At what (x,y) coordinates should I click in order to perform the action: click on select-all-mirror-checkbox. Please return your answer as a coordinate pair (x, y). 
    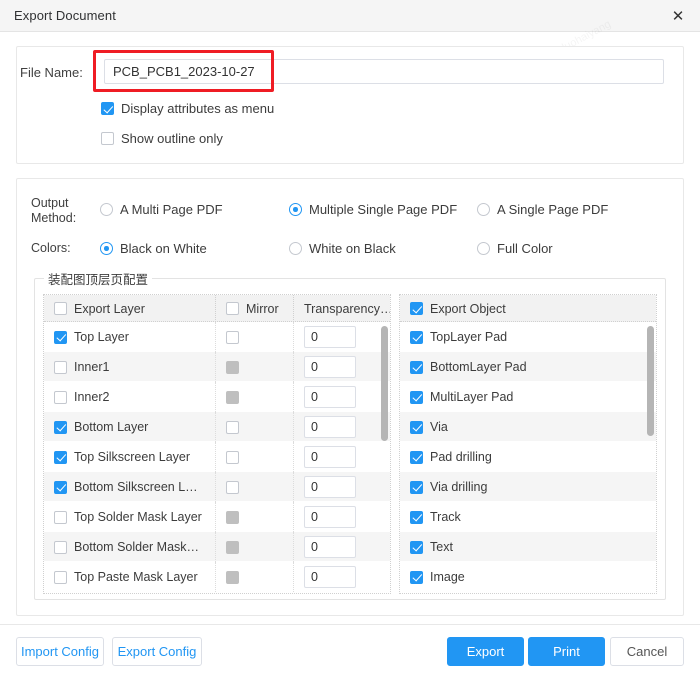
    Looking at the image, I should click on (232, 308).